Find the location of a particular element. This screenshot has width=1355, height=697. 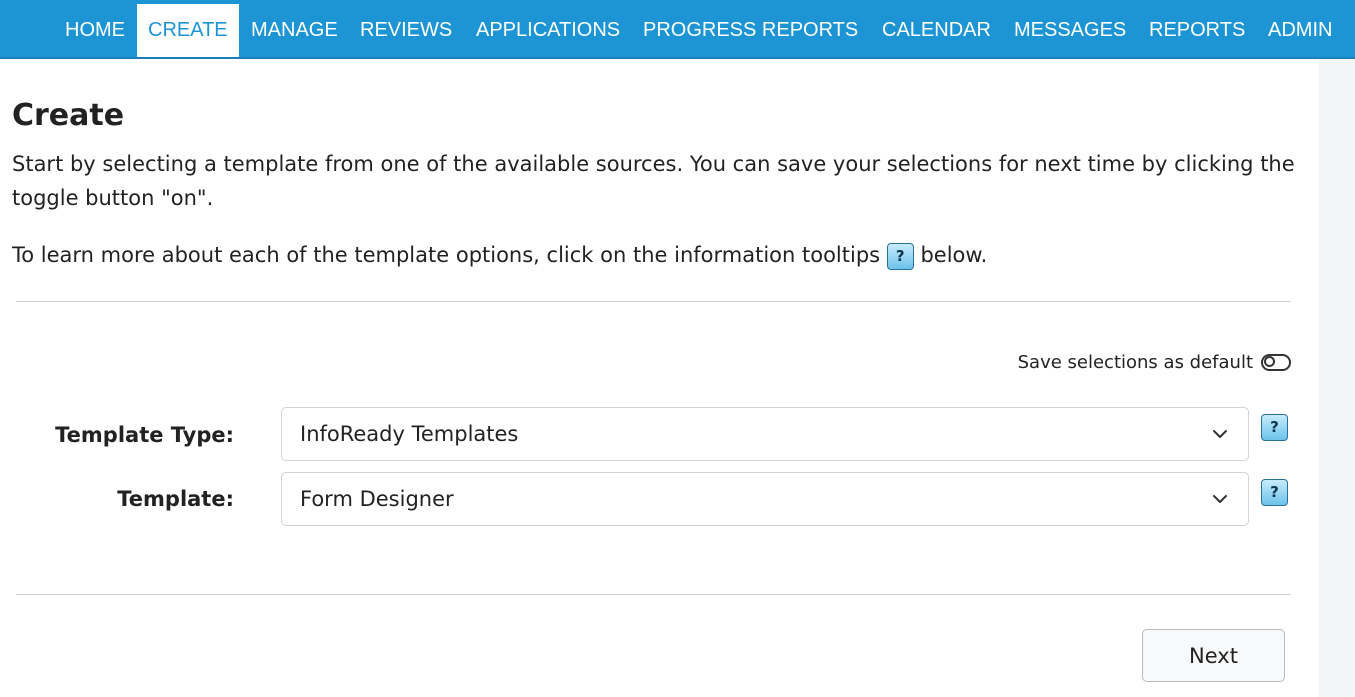

bottom-divider is located at coordinates (653, 594).